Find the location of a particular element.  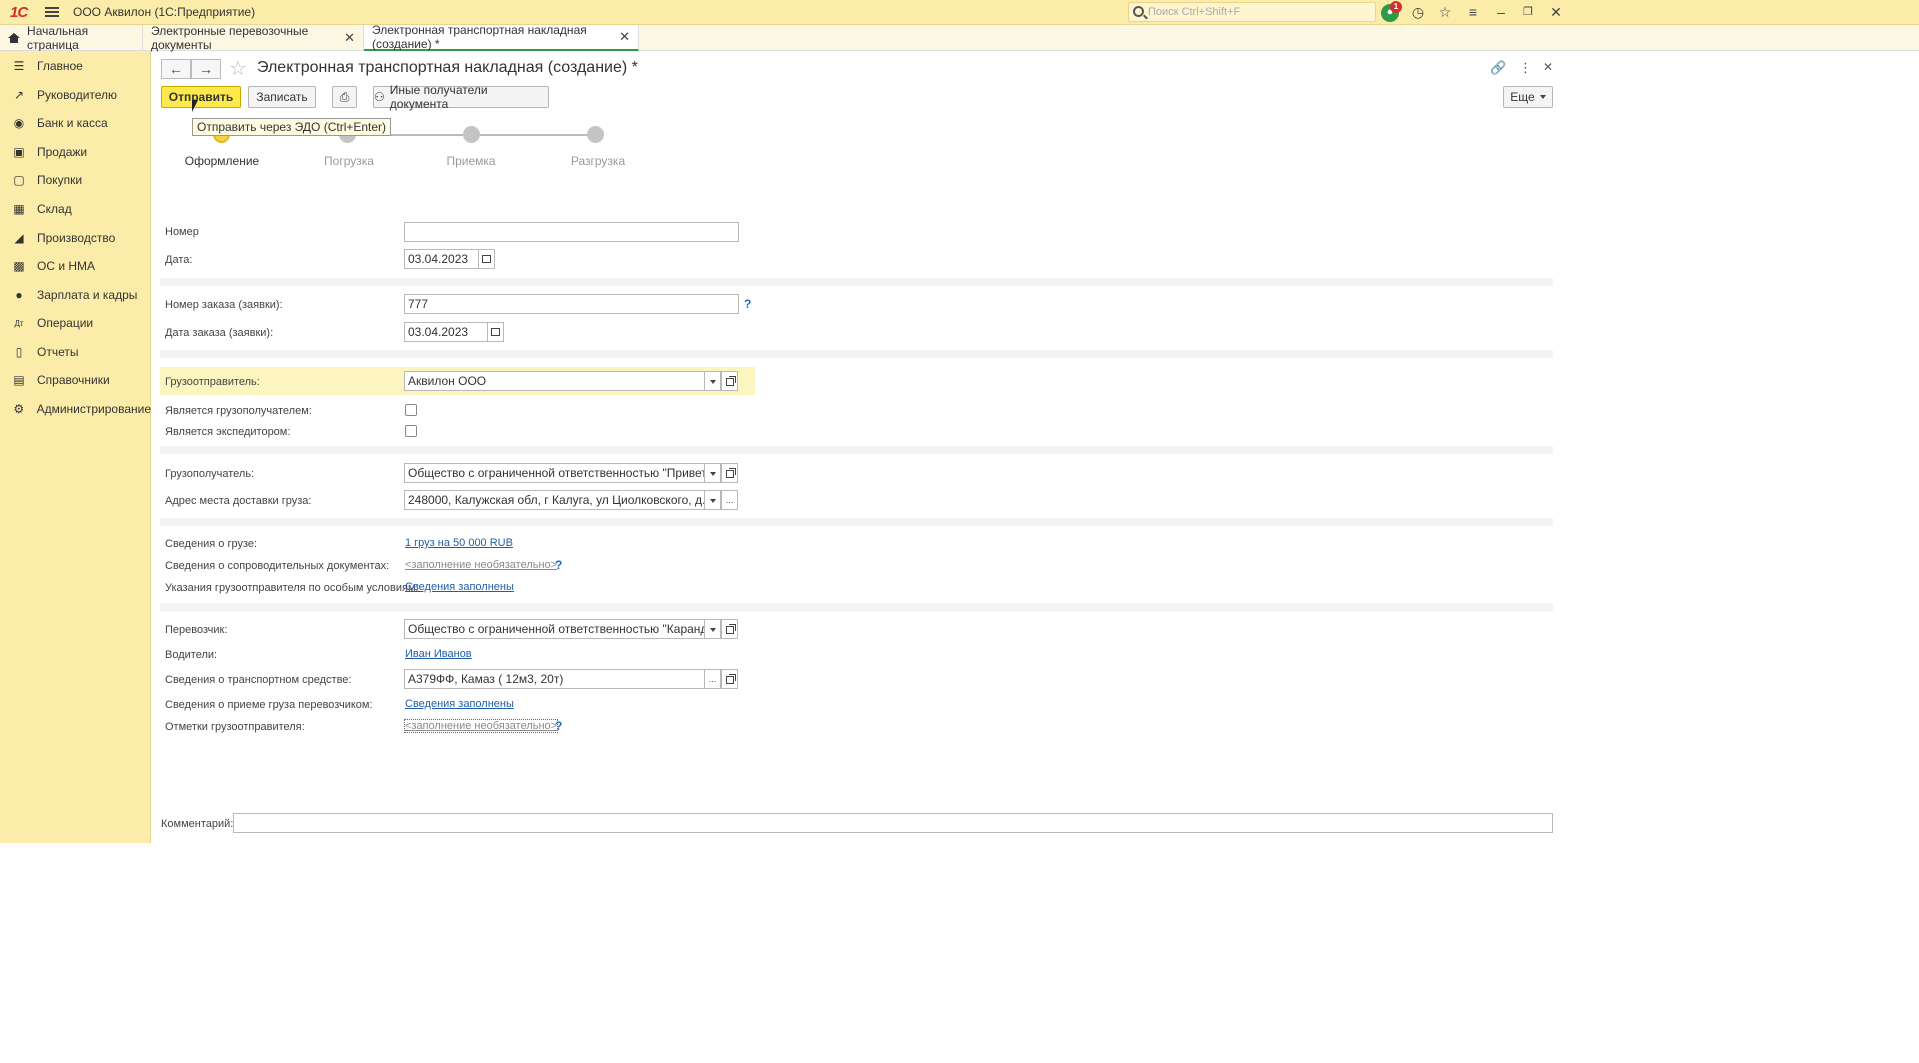

sidebar-item-manager: ↗ Руководителю is located at coordinates (75, 95).